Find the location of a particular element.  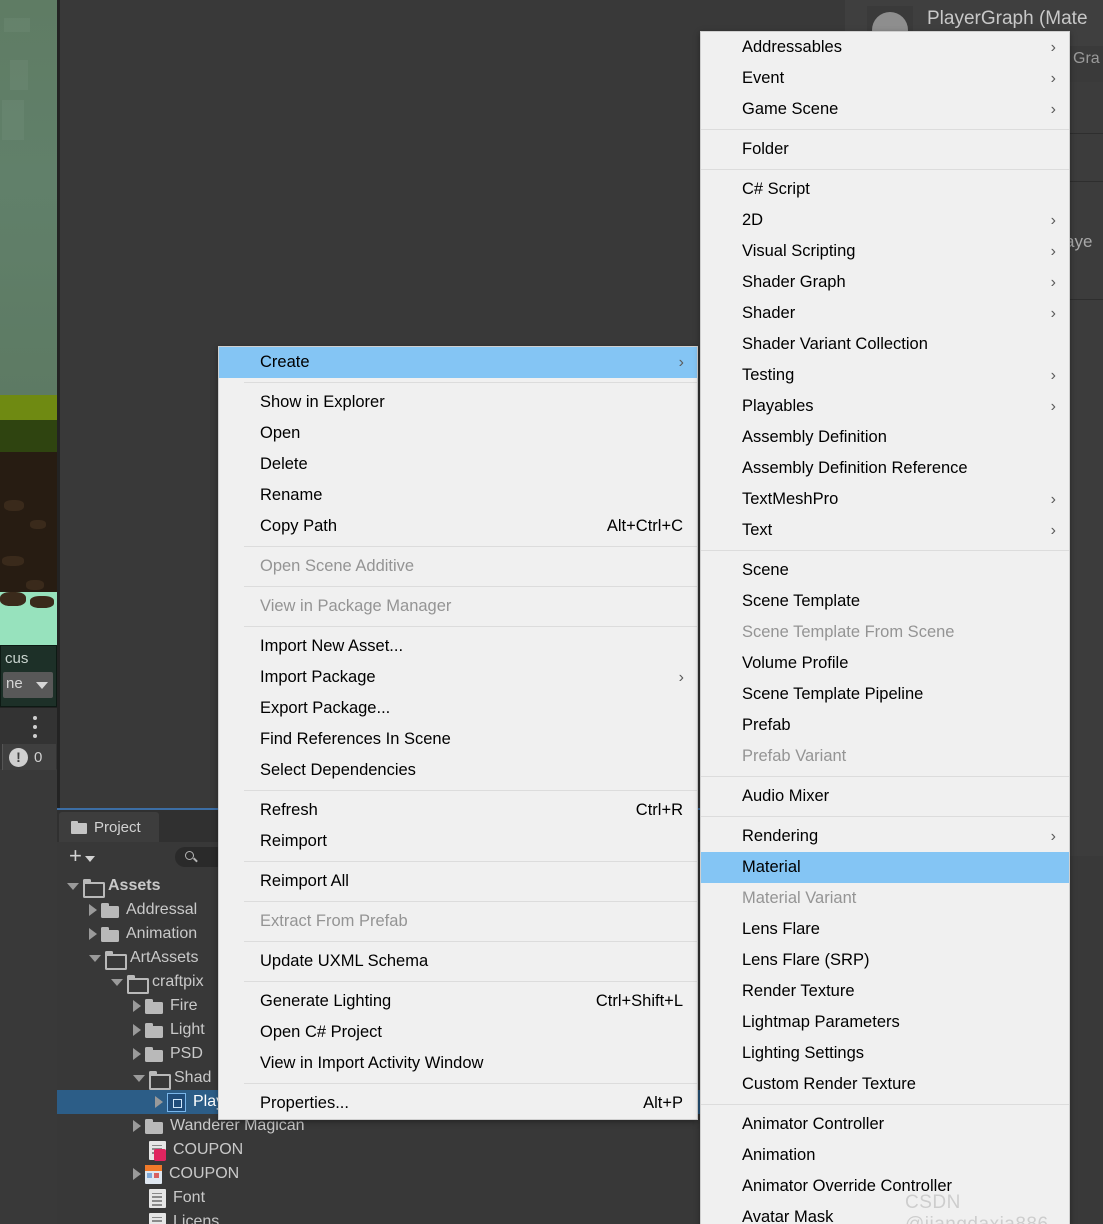

menu-item-game-scene: Game Scene › is located at coordinates (885, 109).